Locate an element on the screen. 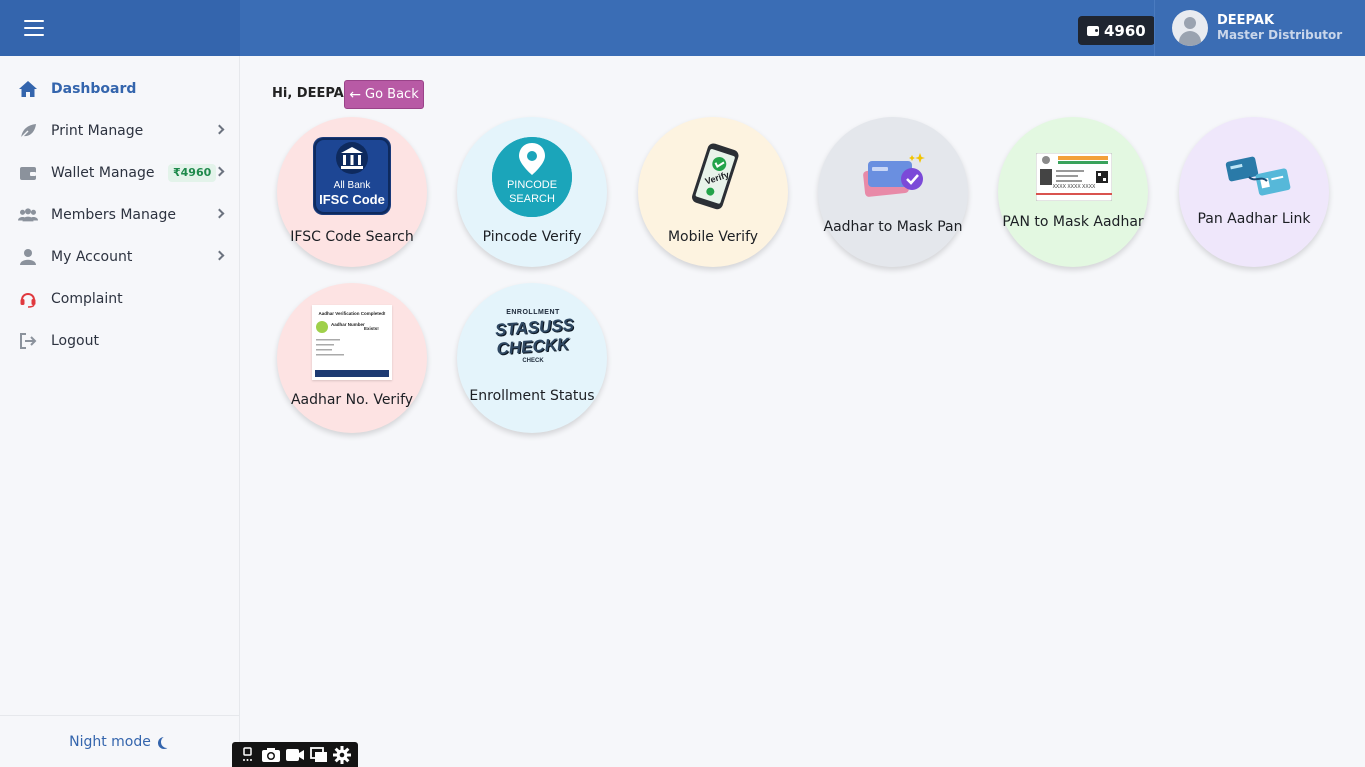  wallet-balance-badge: ₹4960 is located at coordinates (192, 173).